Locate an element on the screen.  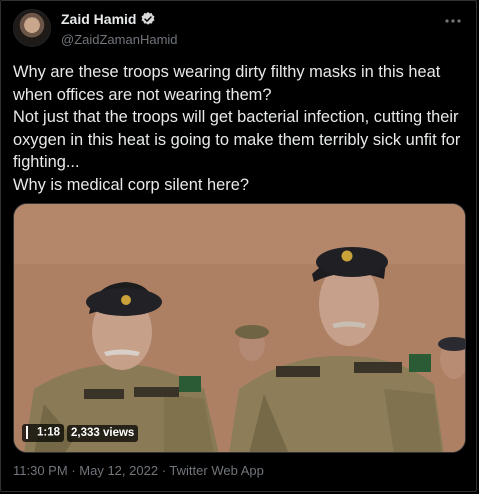
author-display-name: Zaid Hamid is located at coordinates (108, 19).